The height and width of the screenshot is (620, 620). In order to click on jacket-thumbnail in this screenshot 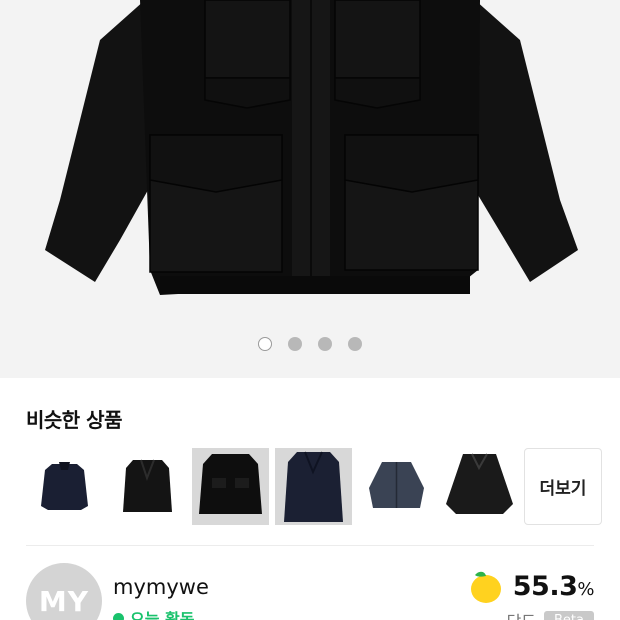, I will do `click(64, 486)`.